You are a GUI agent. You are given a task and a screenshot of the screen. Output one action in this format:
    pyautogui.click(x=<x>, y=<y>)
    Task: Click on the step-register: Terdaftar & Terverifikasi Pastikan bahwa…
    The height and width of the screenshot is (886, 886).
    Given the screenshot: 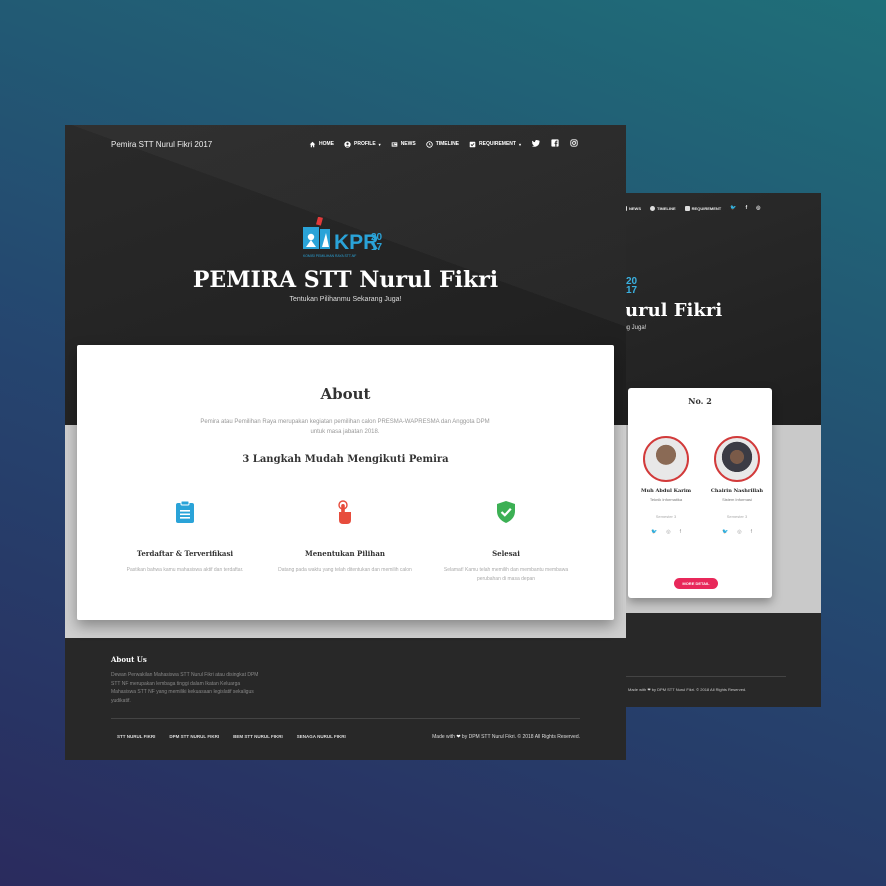 What is the action you would take?
    pyautogui.click(x=185, y=537)
    